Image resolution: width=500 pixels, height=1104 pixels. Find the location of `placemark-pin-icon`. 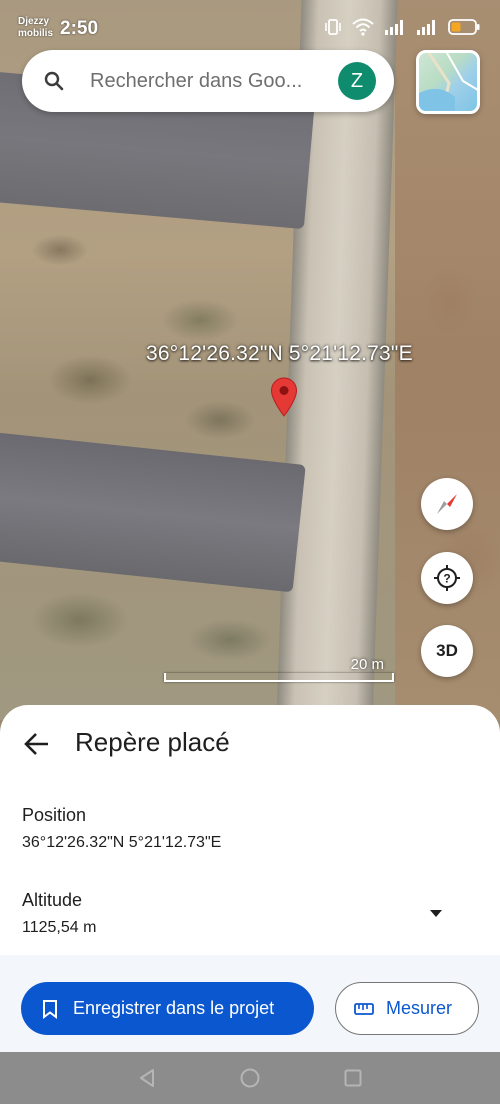

placemark-pin-icon is located at coordinates (284, 397).